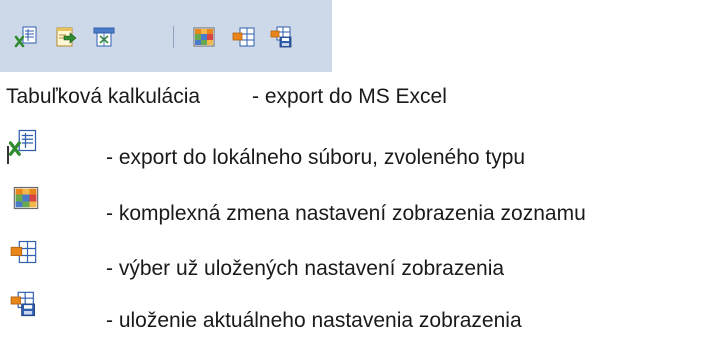 This screenshot has height=343, width=714. Describe the element at coordinates (104, 37) in the screenshot. I see `print-report-icon` at that location.